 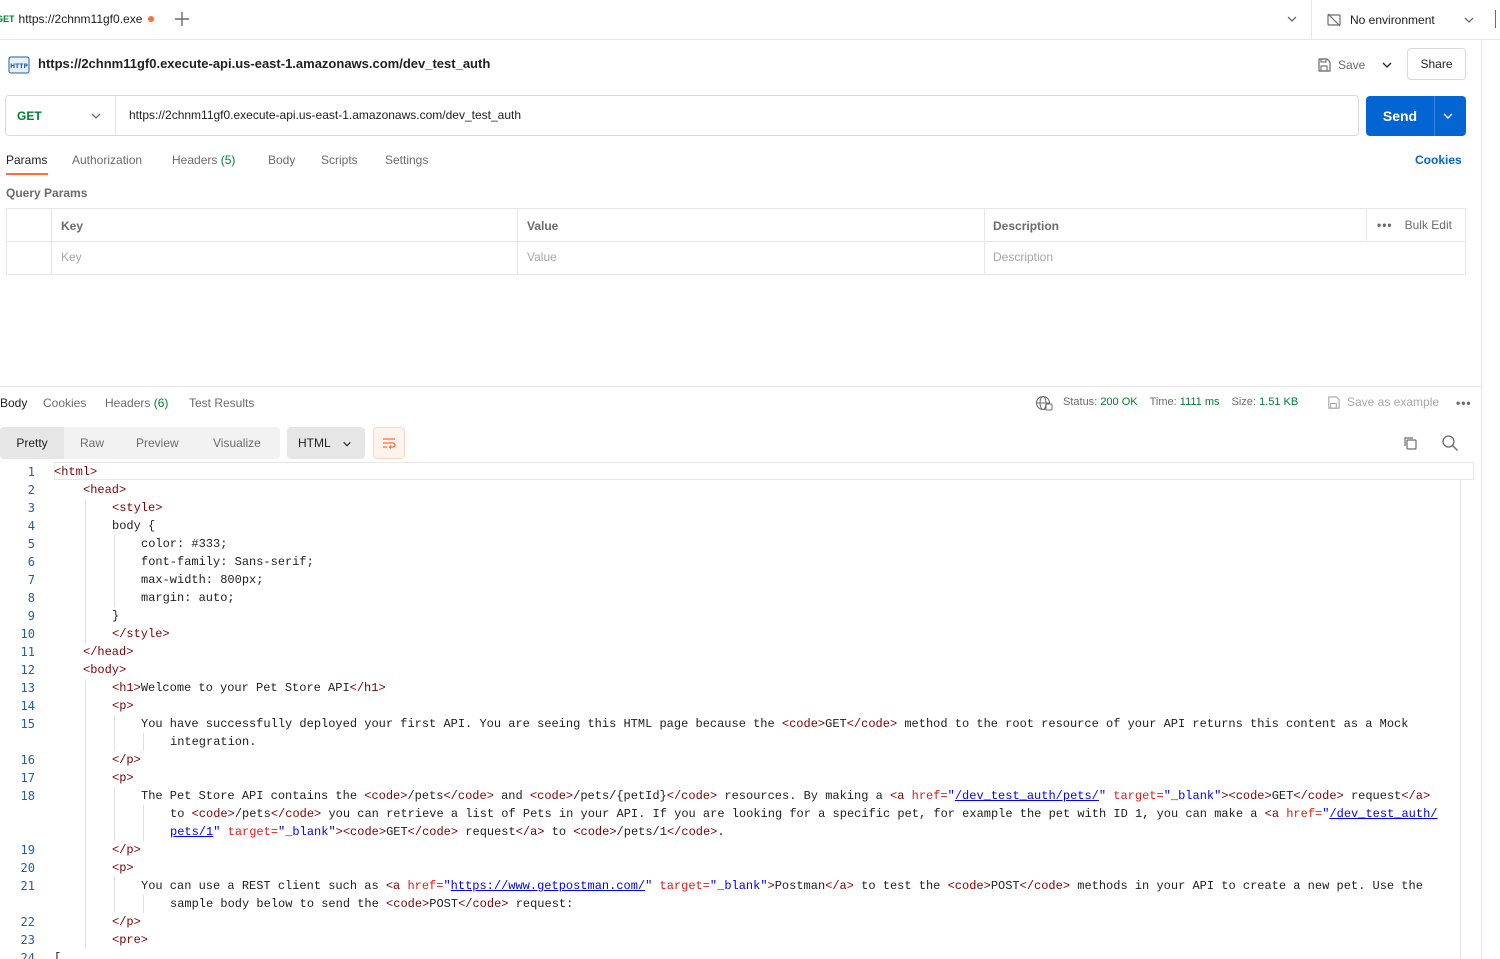 What do you see at coordinates (542, 257) in the screenshot?
I see `value-input: Value` at bounding box center [542, 257].